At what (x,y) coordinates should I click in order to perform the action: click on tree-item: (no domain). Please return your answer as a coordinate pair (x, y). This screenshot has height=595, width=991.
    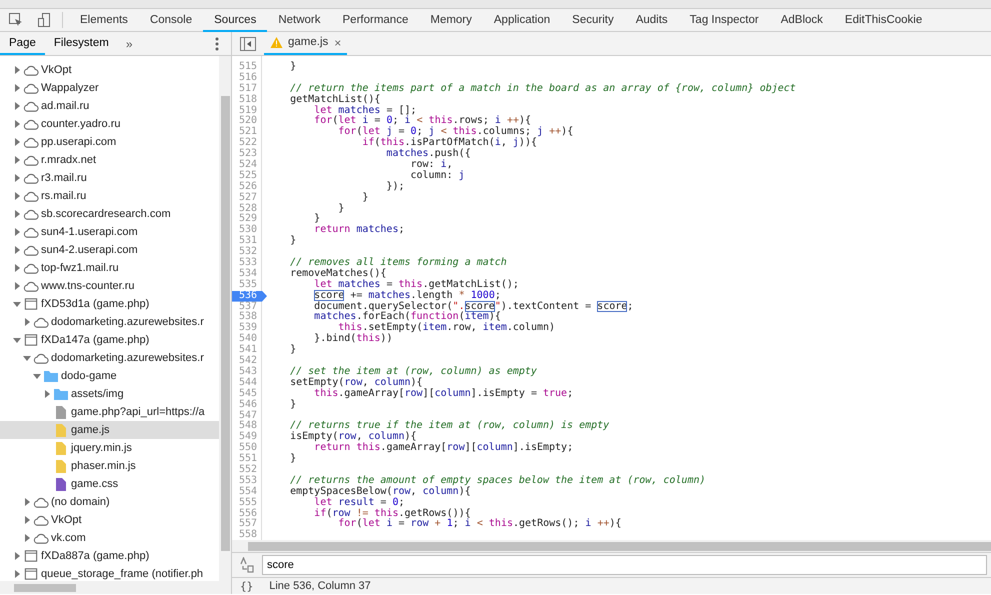
    Looking at the image, I should click on (109, 502).